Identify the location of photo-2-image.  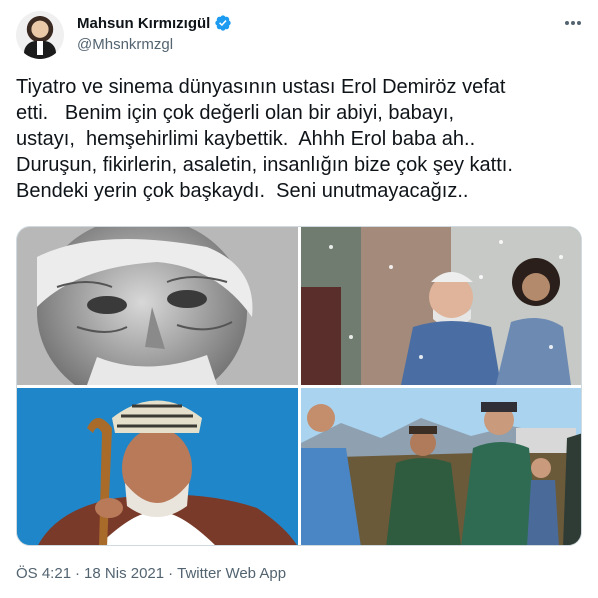
(441, 306).